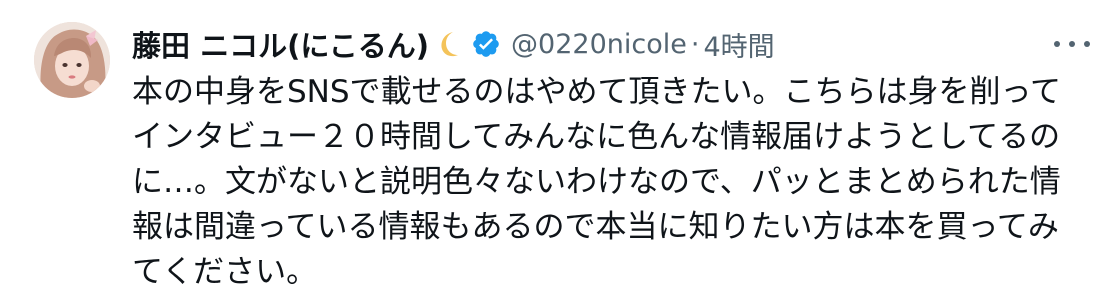  What do you see at coordinates (449, 44) in the screenshot?
I see `crescent-moon-icon` at bounding box center [449, 44].